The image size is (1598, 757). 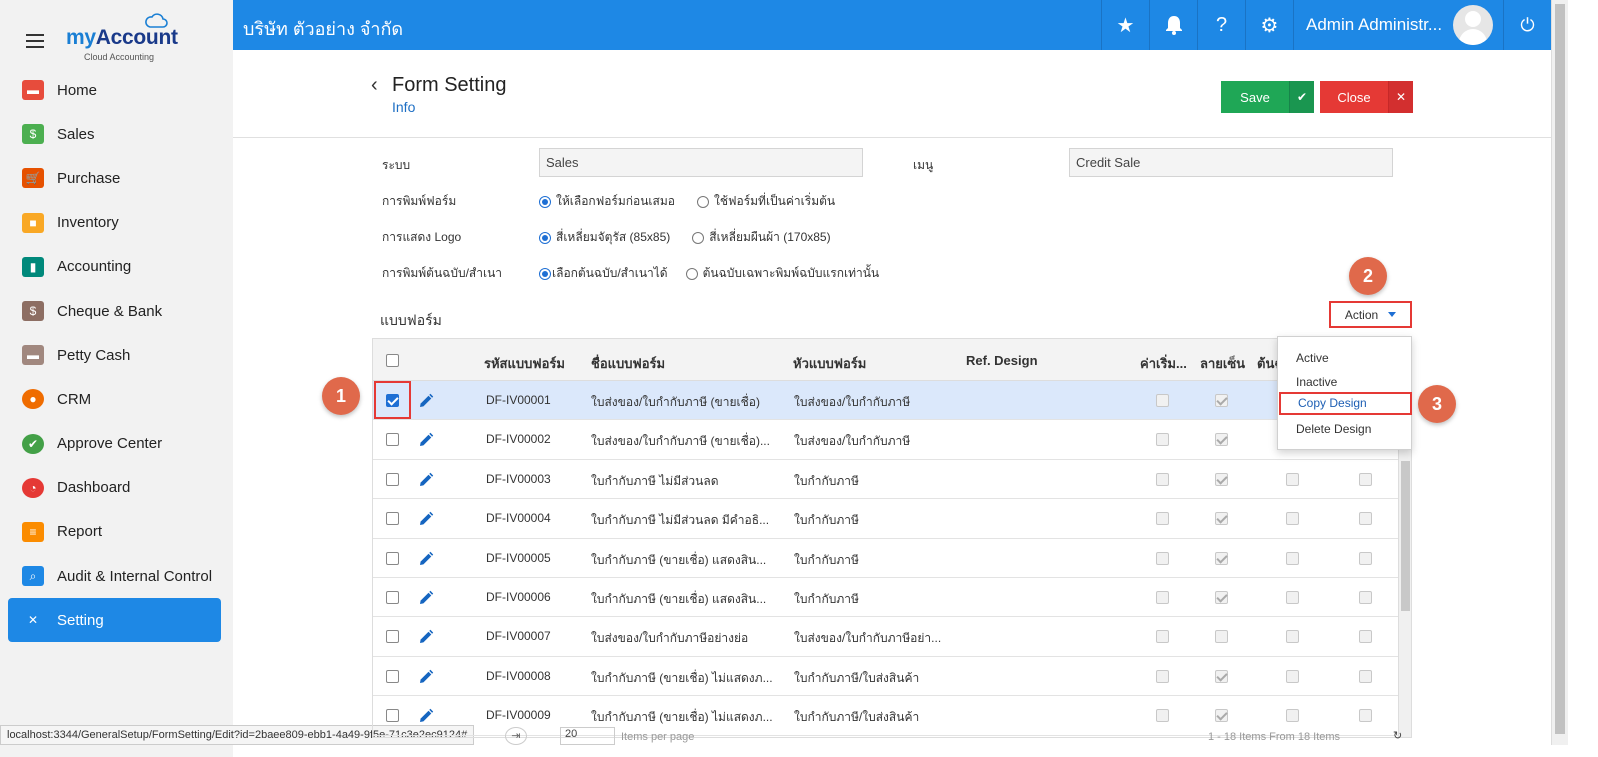 I want to click on header-name: ชื่อแบบฟอร์ม, so click(x=628, y=363).